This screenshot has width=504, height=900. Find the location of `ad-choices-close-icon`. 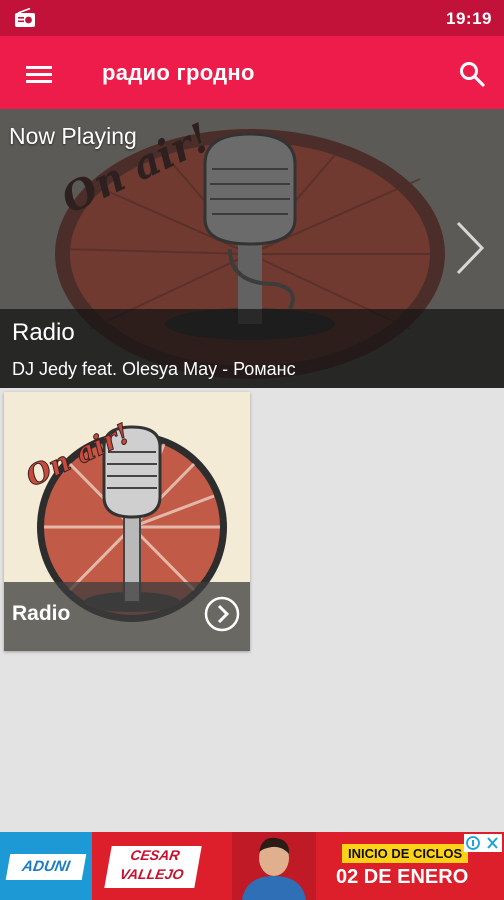

ad-choices-close-icon is located at coordinates (483, 843).